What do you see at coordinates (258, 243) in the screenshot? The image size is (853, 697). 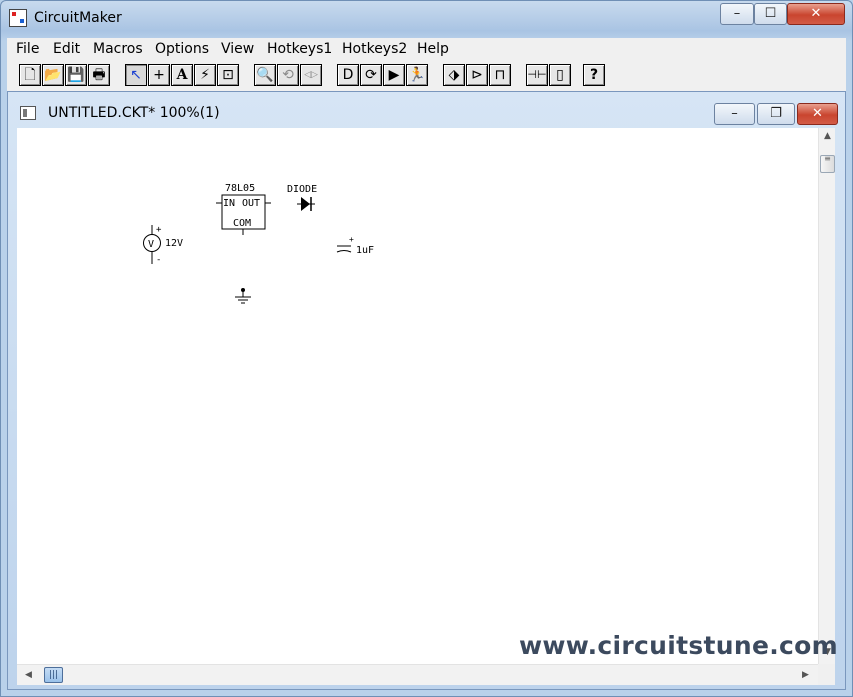 I see `schematic-drawing: V + - 12V 78L05 IN OUT COM DIODE + 1uF` at bounding box center [258, 243].